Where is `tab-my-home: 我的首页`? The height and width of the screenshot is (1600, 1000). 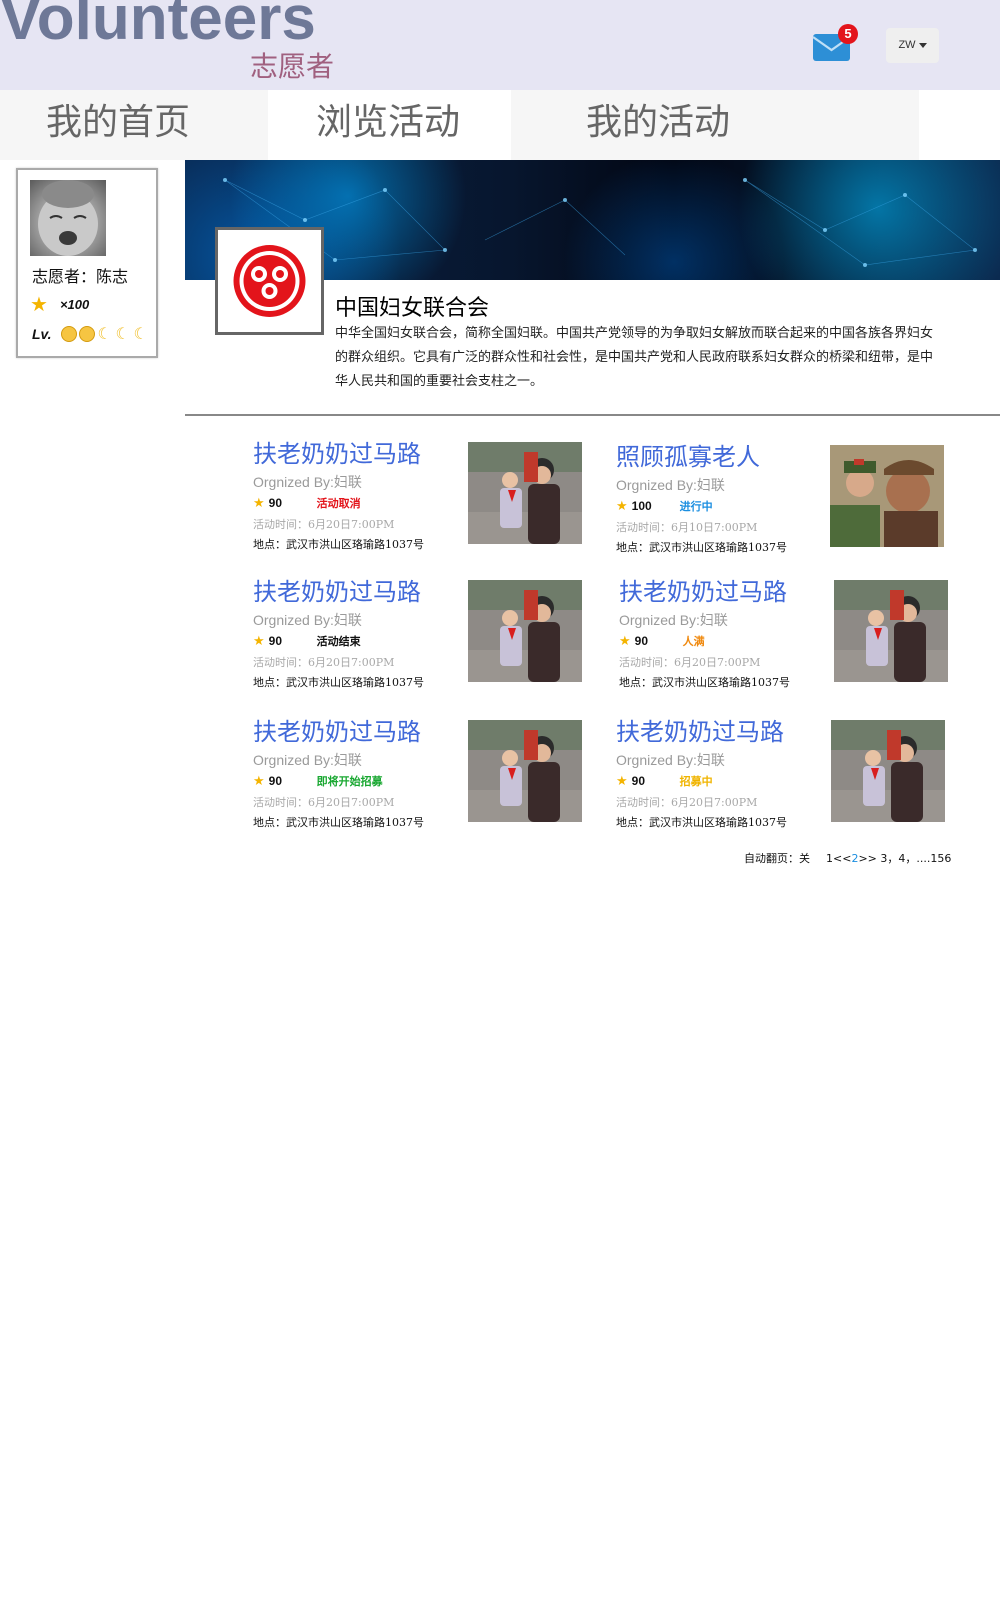
tab-my-home: 我的首页 is located at coordinates (134, 125).